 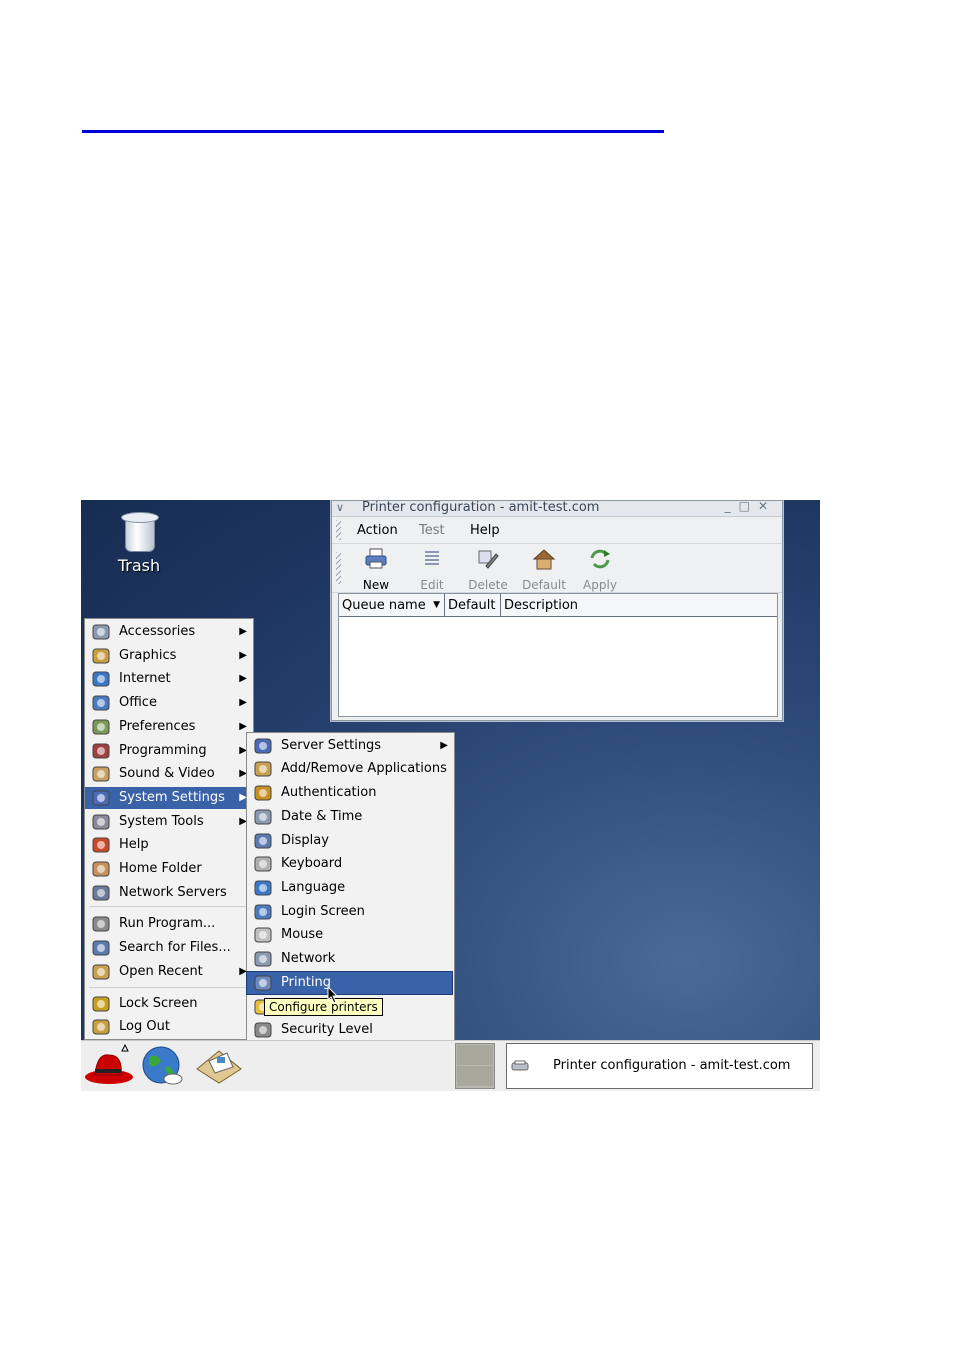 I want to click on network-icon, so click(x=263, y=959).